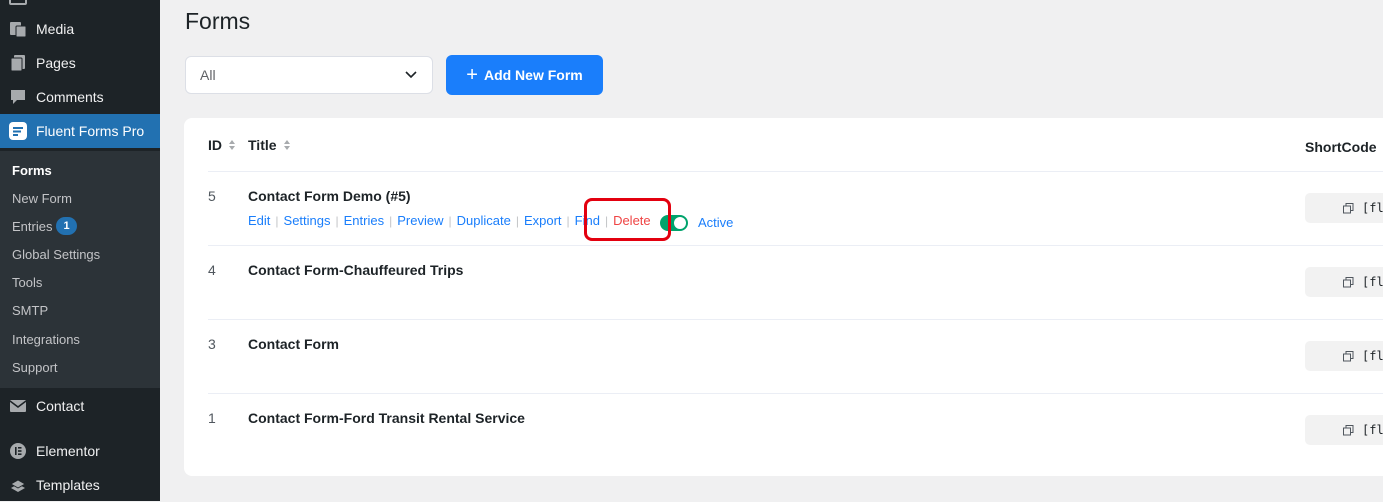 The height and width of the screenshot is (502, 1383). What do you see at coordinates (420, 220) in the screenshot?
I see `preview-link: Preview` at bounding box center [420, 220].